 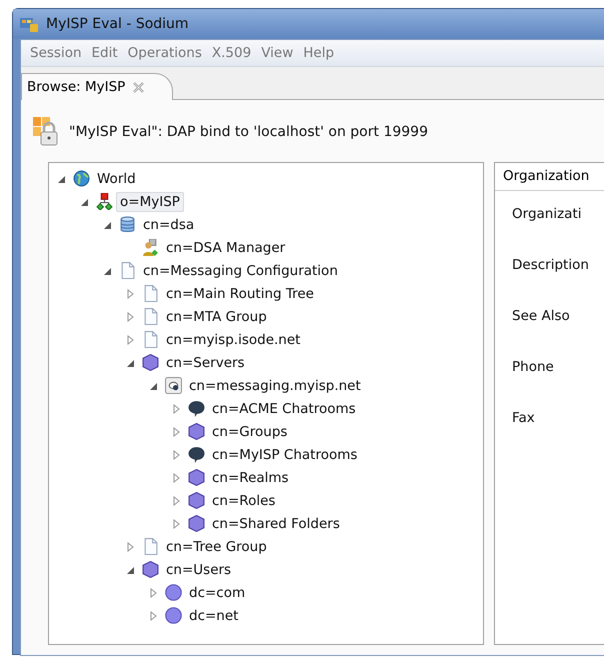 What do you see at coordinates (319, 53) in the screenshot?
I see `menu-item: Help` at bounding box center [319, 53].